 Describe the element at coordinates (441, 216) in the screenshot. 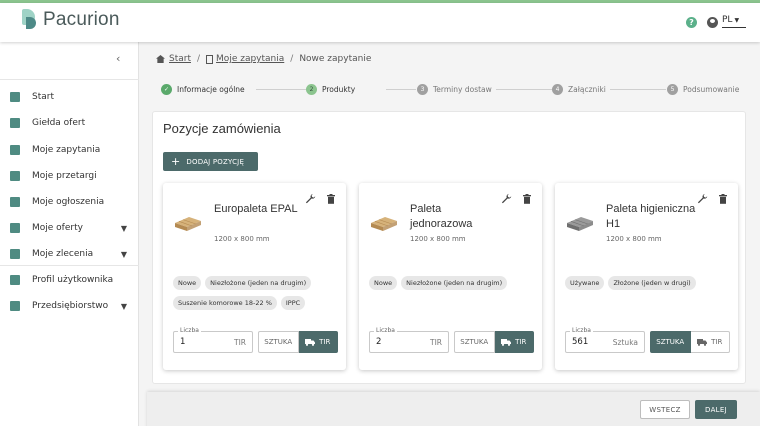

I see `product-name: Paleta jednorazowa` at that location.